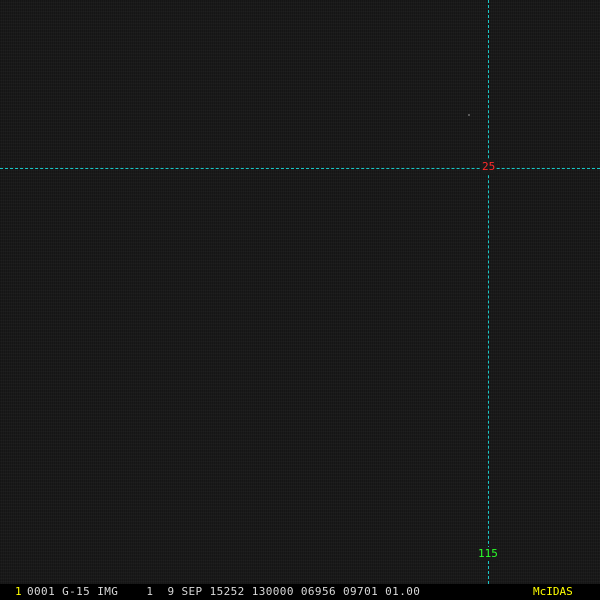 The image size is (600, 600). Describe the element at coordinates (300, 168) in the screenshot. I see `latitude-gridline` at that location.